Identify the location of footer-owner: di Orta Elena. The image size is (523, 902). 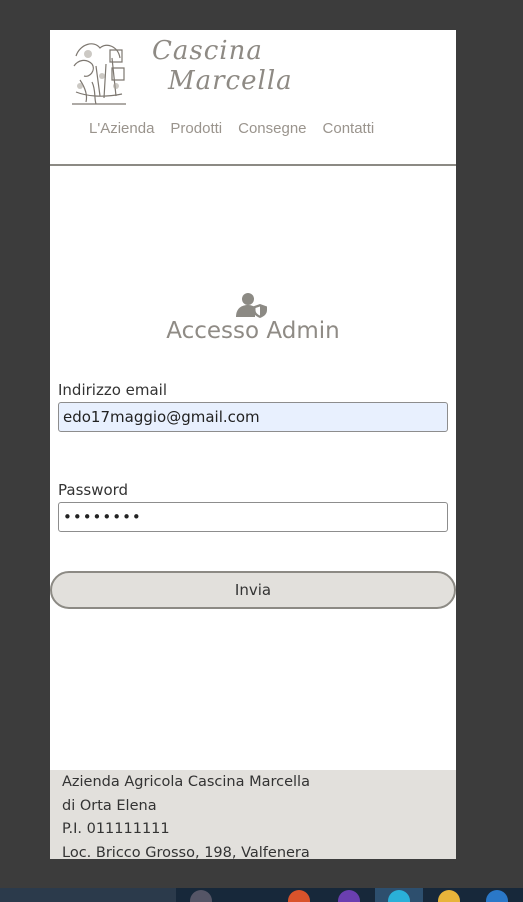
(109, 805).